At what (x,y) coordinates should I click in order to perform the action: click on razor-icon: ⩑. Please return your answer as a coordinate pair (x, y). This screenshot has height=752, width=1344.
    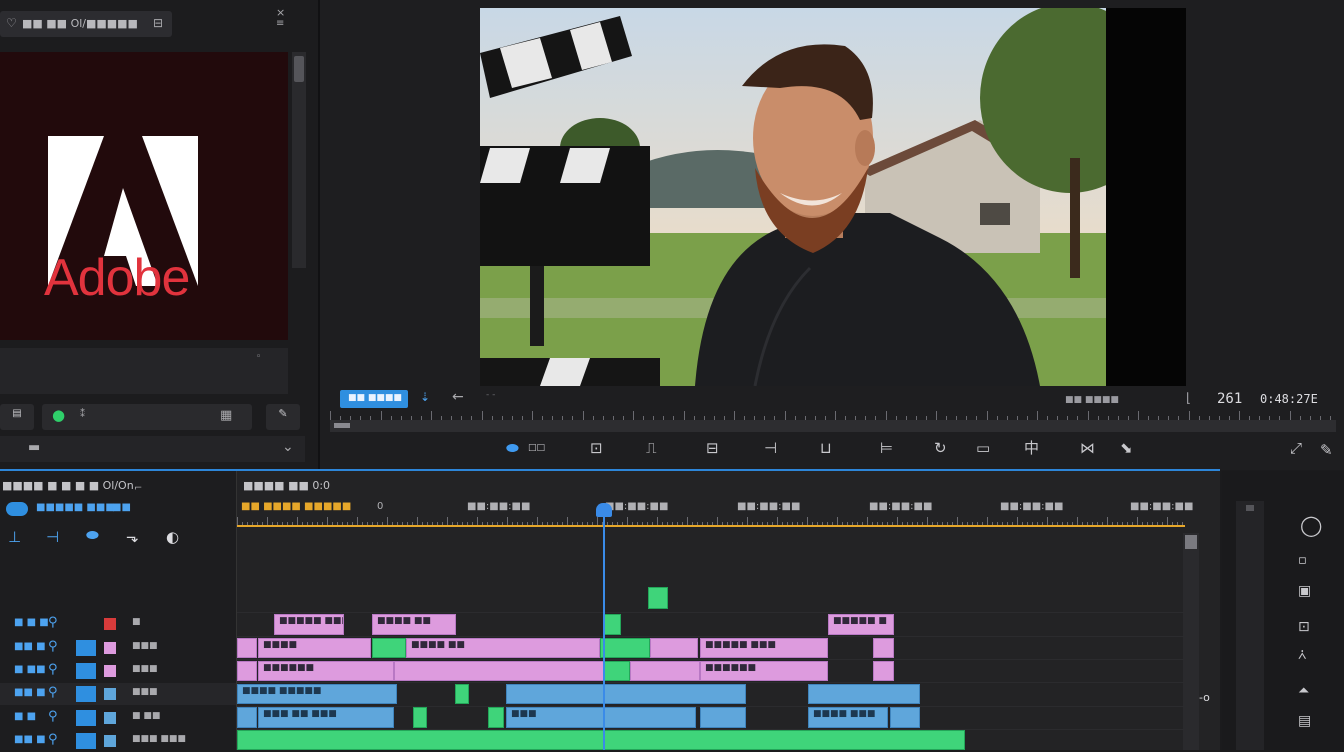
    Looking at the image, I should click on (1302, 655).